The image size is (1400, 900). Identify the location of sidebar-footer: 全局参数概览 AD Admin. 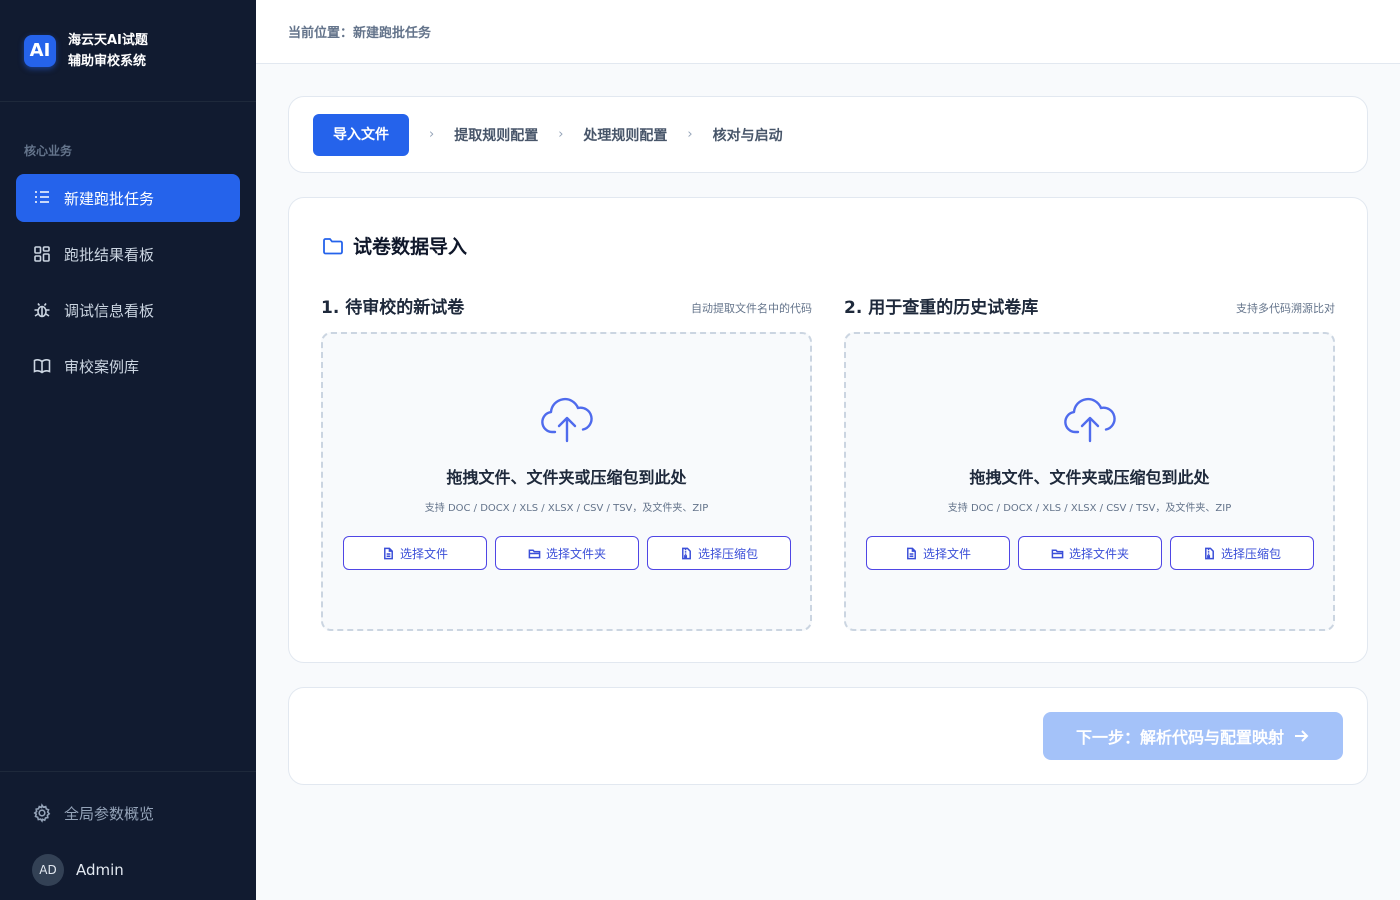
(128, 828).